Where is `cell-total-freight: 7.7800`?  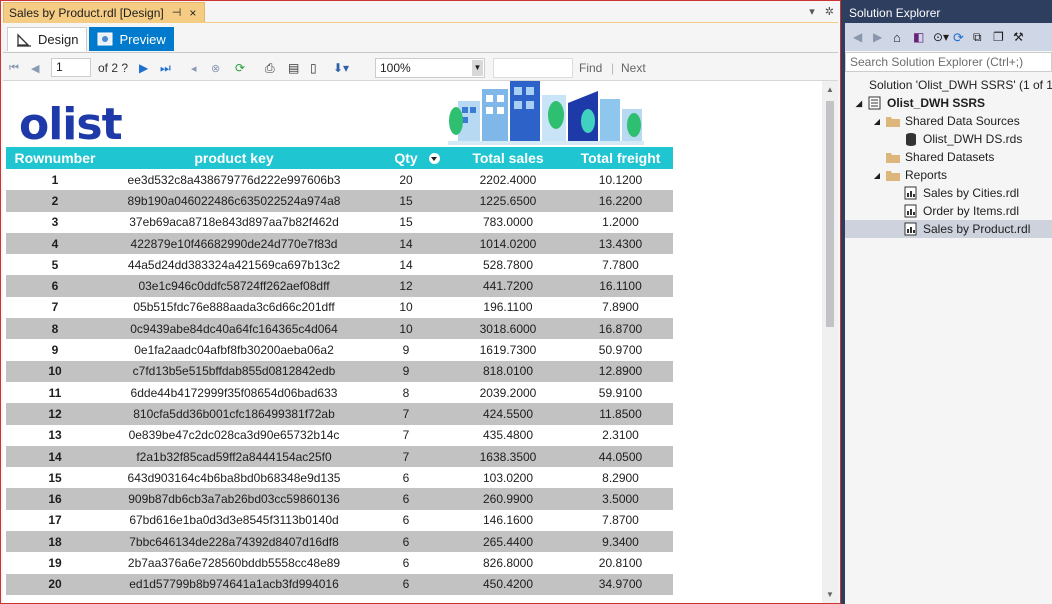 cell-total-freight: 7.7800 is located at coordinates (620, 264).